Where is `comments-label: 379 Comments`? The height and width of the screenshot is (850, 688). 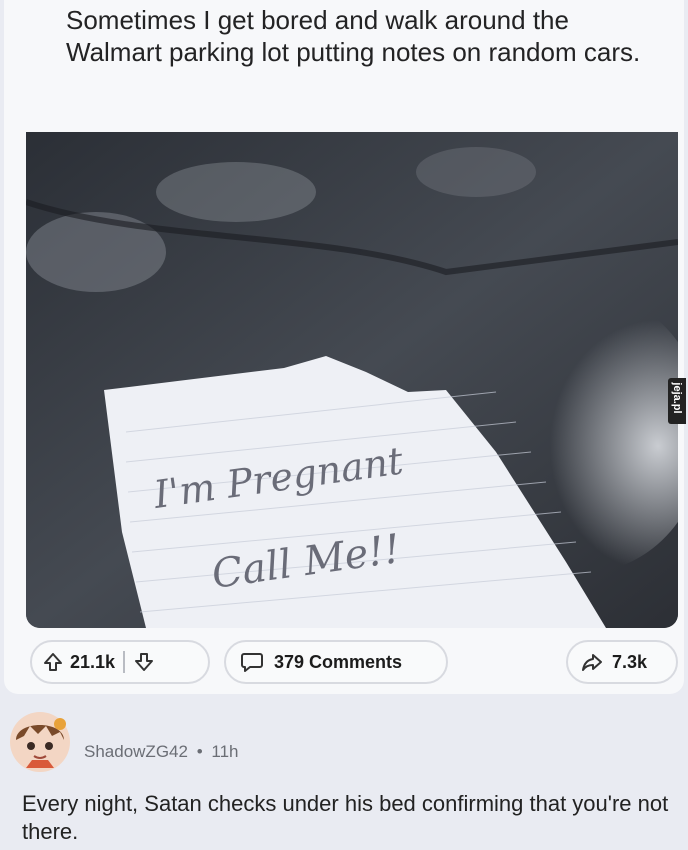
comments-label: 379 Comments is located at coordinates (338, 661).